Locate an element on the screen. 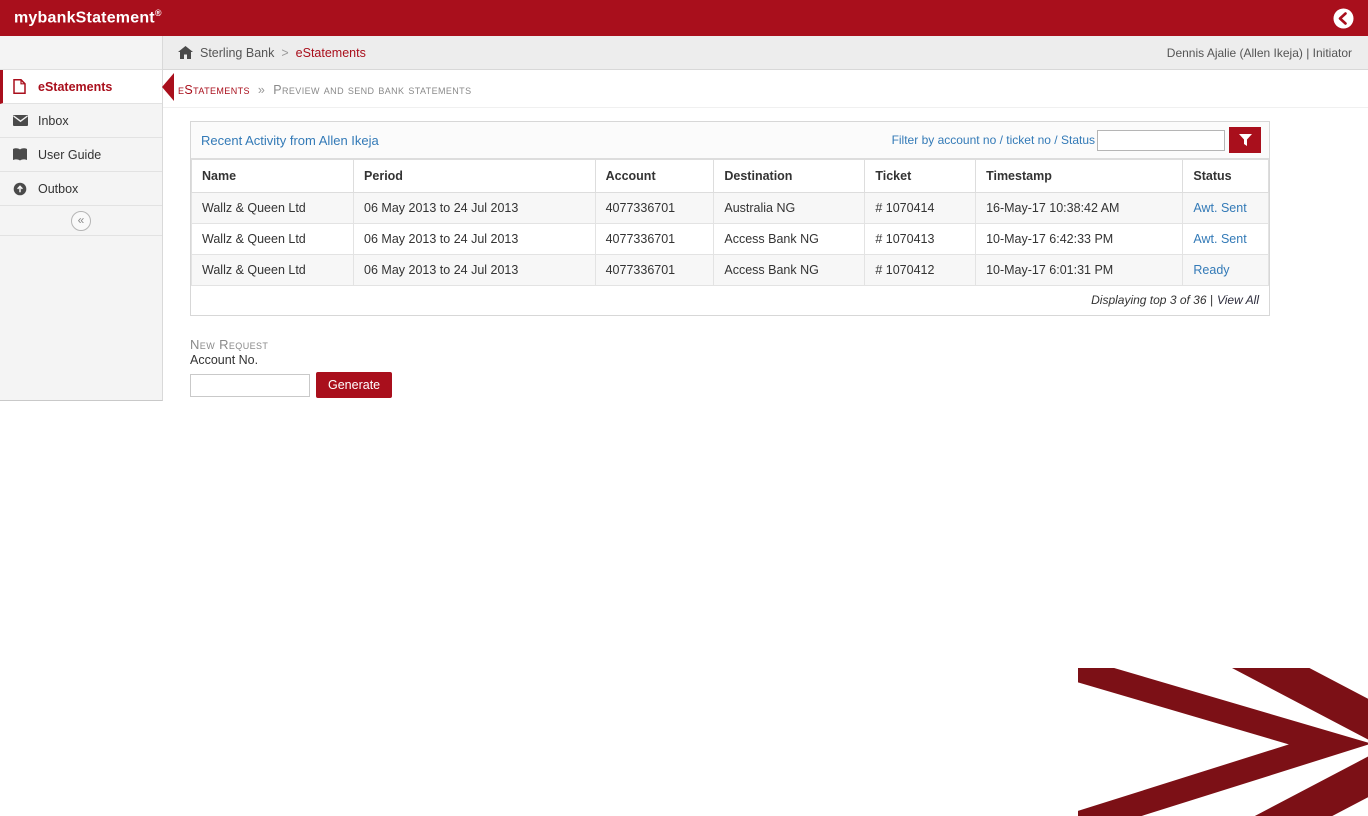 This screenshot has height=816, width=1368. new-request-section: New Request Account No. Generate is located at coordinates (779, 367).